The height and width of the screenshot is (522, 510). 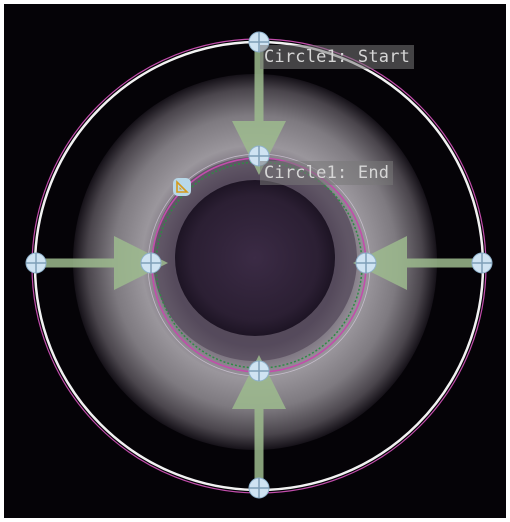 I want to click on circle-end-label: Circle1: End, so click(x=327, y=173).